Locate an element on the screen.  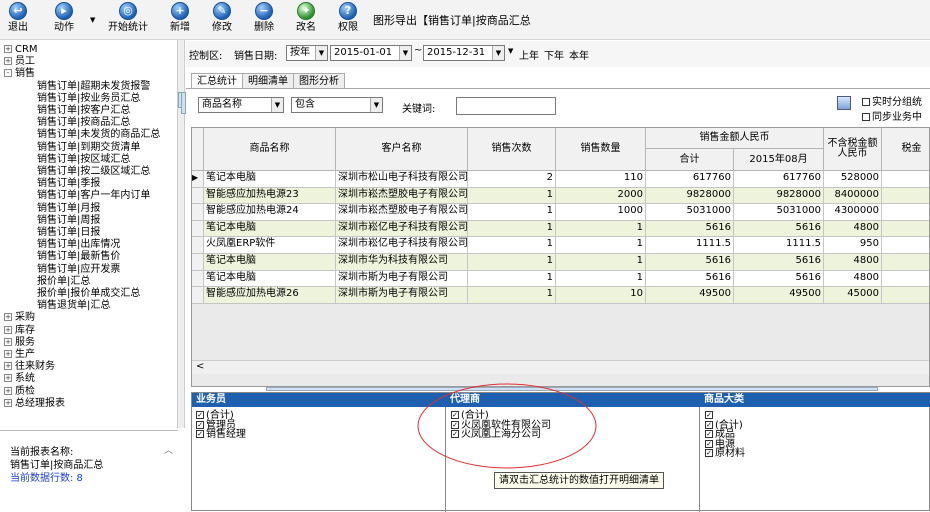
table-cell: 5031000 is located at coordinates (690, 212).